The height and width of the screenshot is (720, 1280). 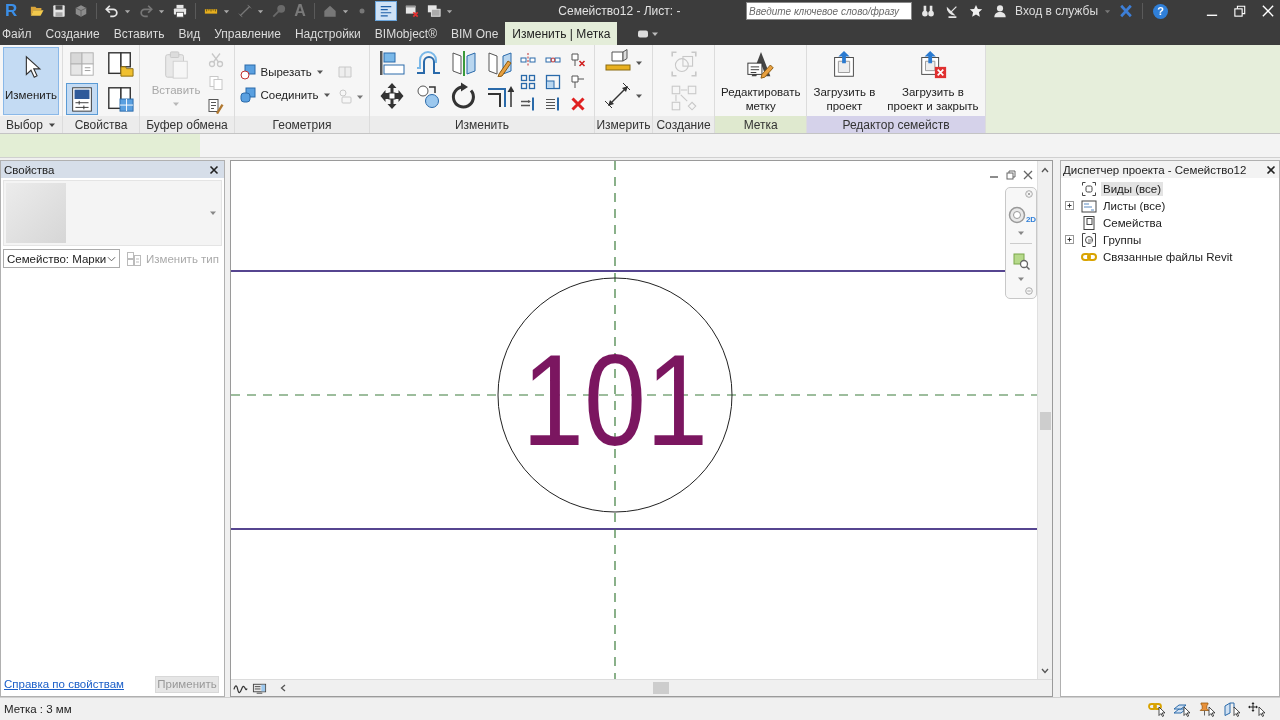 I want to click on ribbon-button: Загрузить в проект, so click(x=844, y=80).